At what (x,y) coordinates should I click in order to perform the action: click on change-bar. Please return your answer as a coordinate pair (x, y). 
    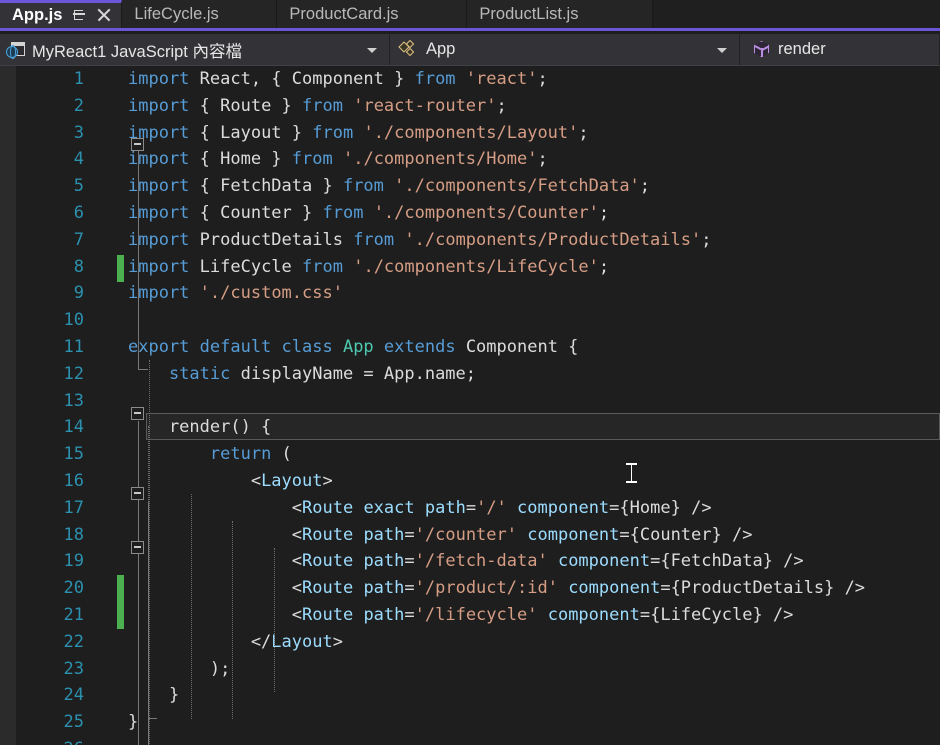
    Looking at the image, I should click on (120, 268).